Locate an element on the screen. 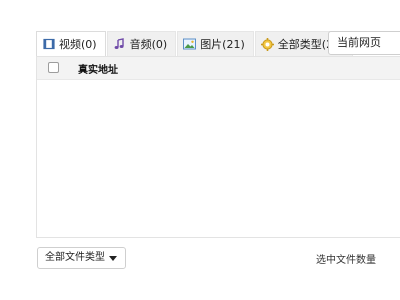  file-list-header: 真实地址 is located at coordinates (218, 68).